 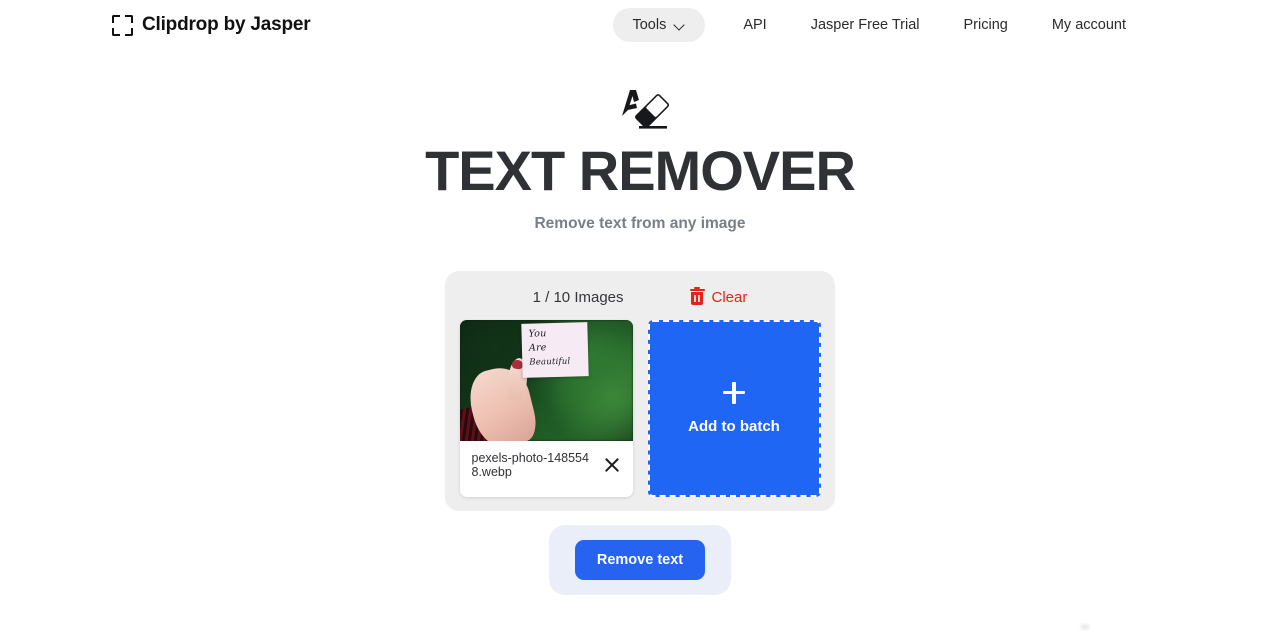 What do you see at coordinates (549, 362) in the screenshot?
I see `note-line-3: Beautiful` at bounding box center [549, 362].